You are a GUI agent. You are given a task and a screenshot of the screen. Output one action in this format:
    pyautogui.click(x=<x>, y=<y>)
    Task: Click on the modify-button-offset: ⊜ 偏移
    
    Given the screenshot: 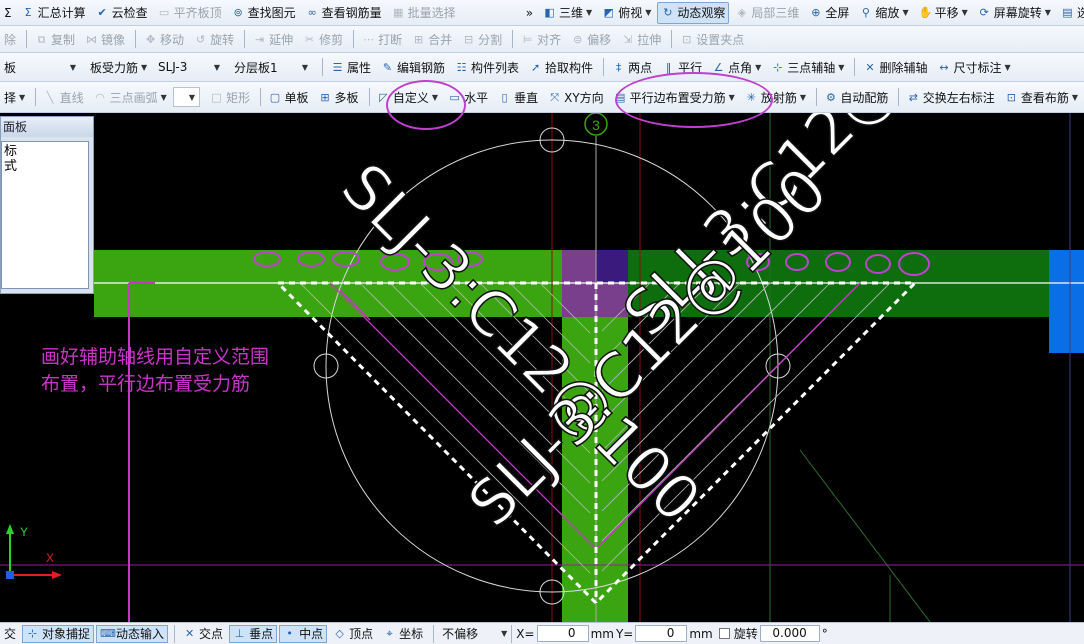 What is the action you would take?
    pyautogui.click(x=591, y=39)
    